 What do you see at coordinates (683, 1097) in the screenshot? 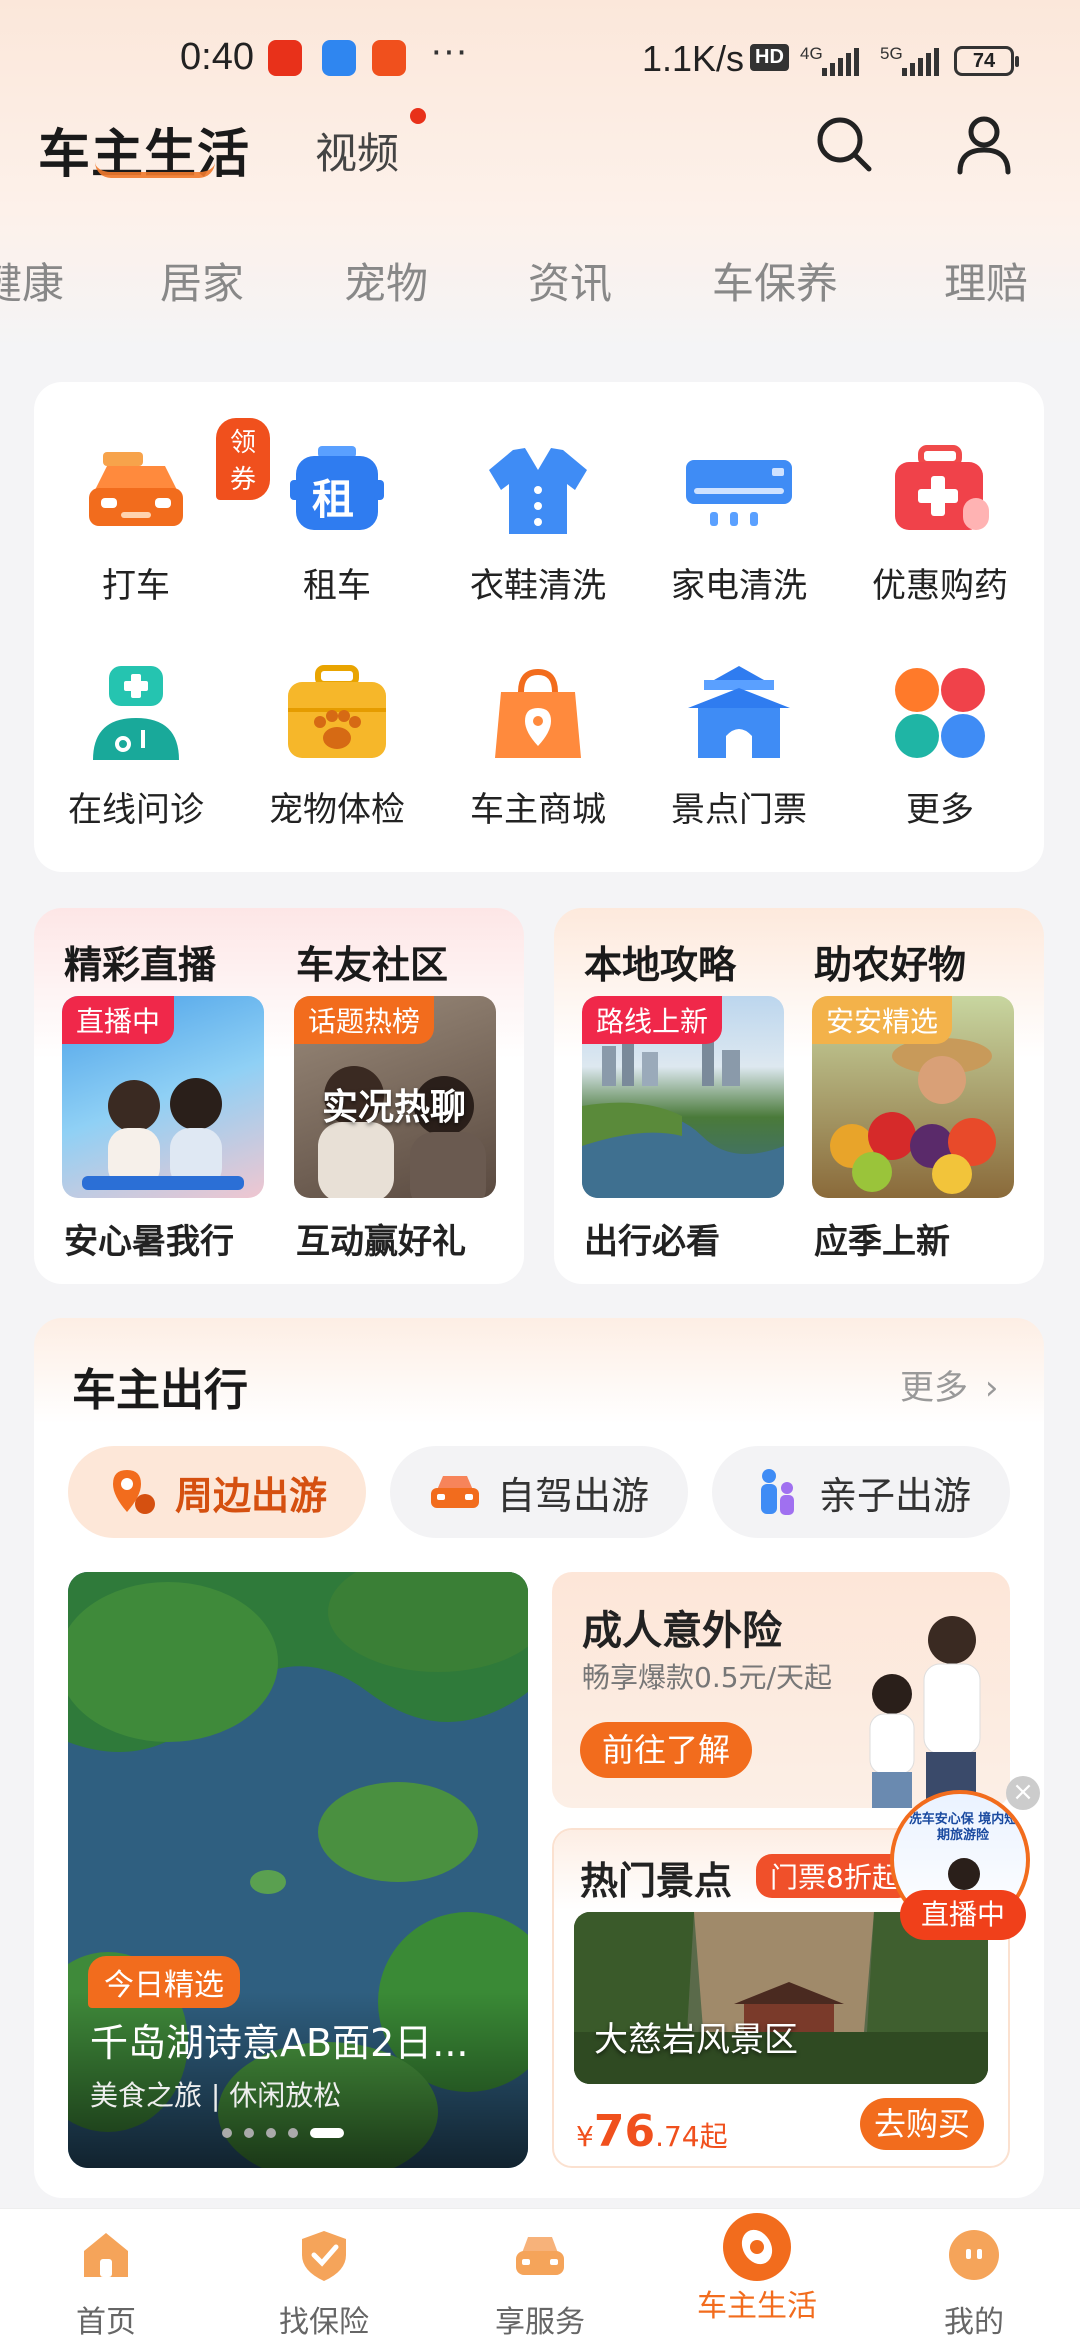
I see `local-guide-thumbnail: 路线上新` at bounding box center [683, 1097].